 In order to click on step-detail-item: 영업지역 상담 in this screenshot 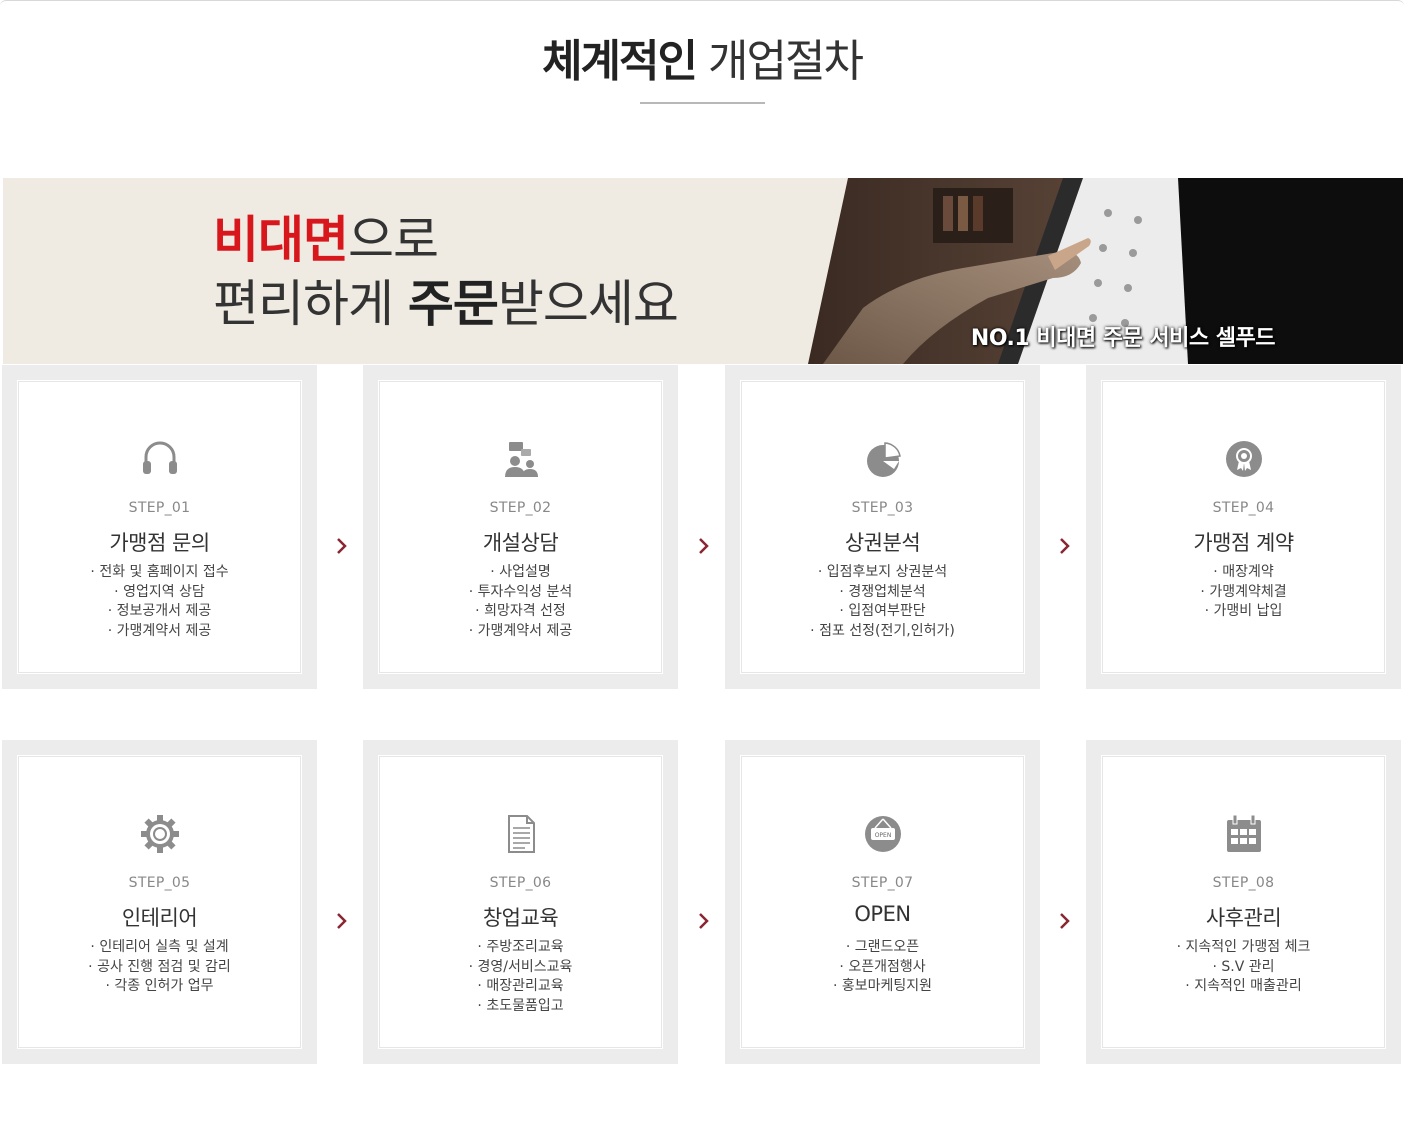, I will do `click(159, 593)`.